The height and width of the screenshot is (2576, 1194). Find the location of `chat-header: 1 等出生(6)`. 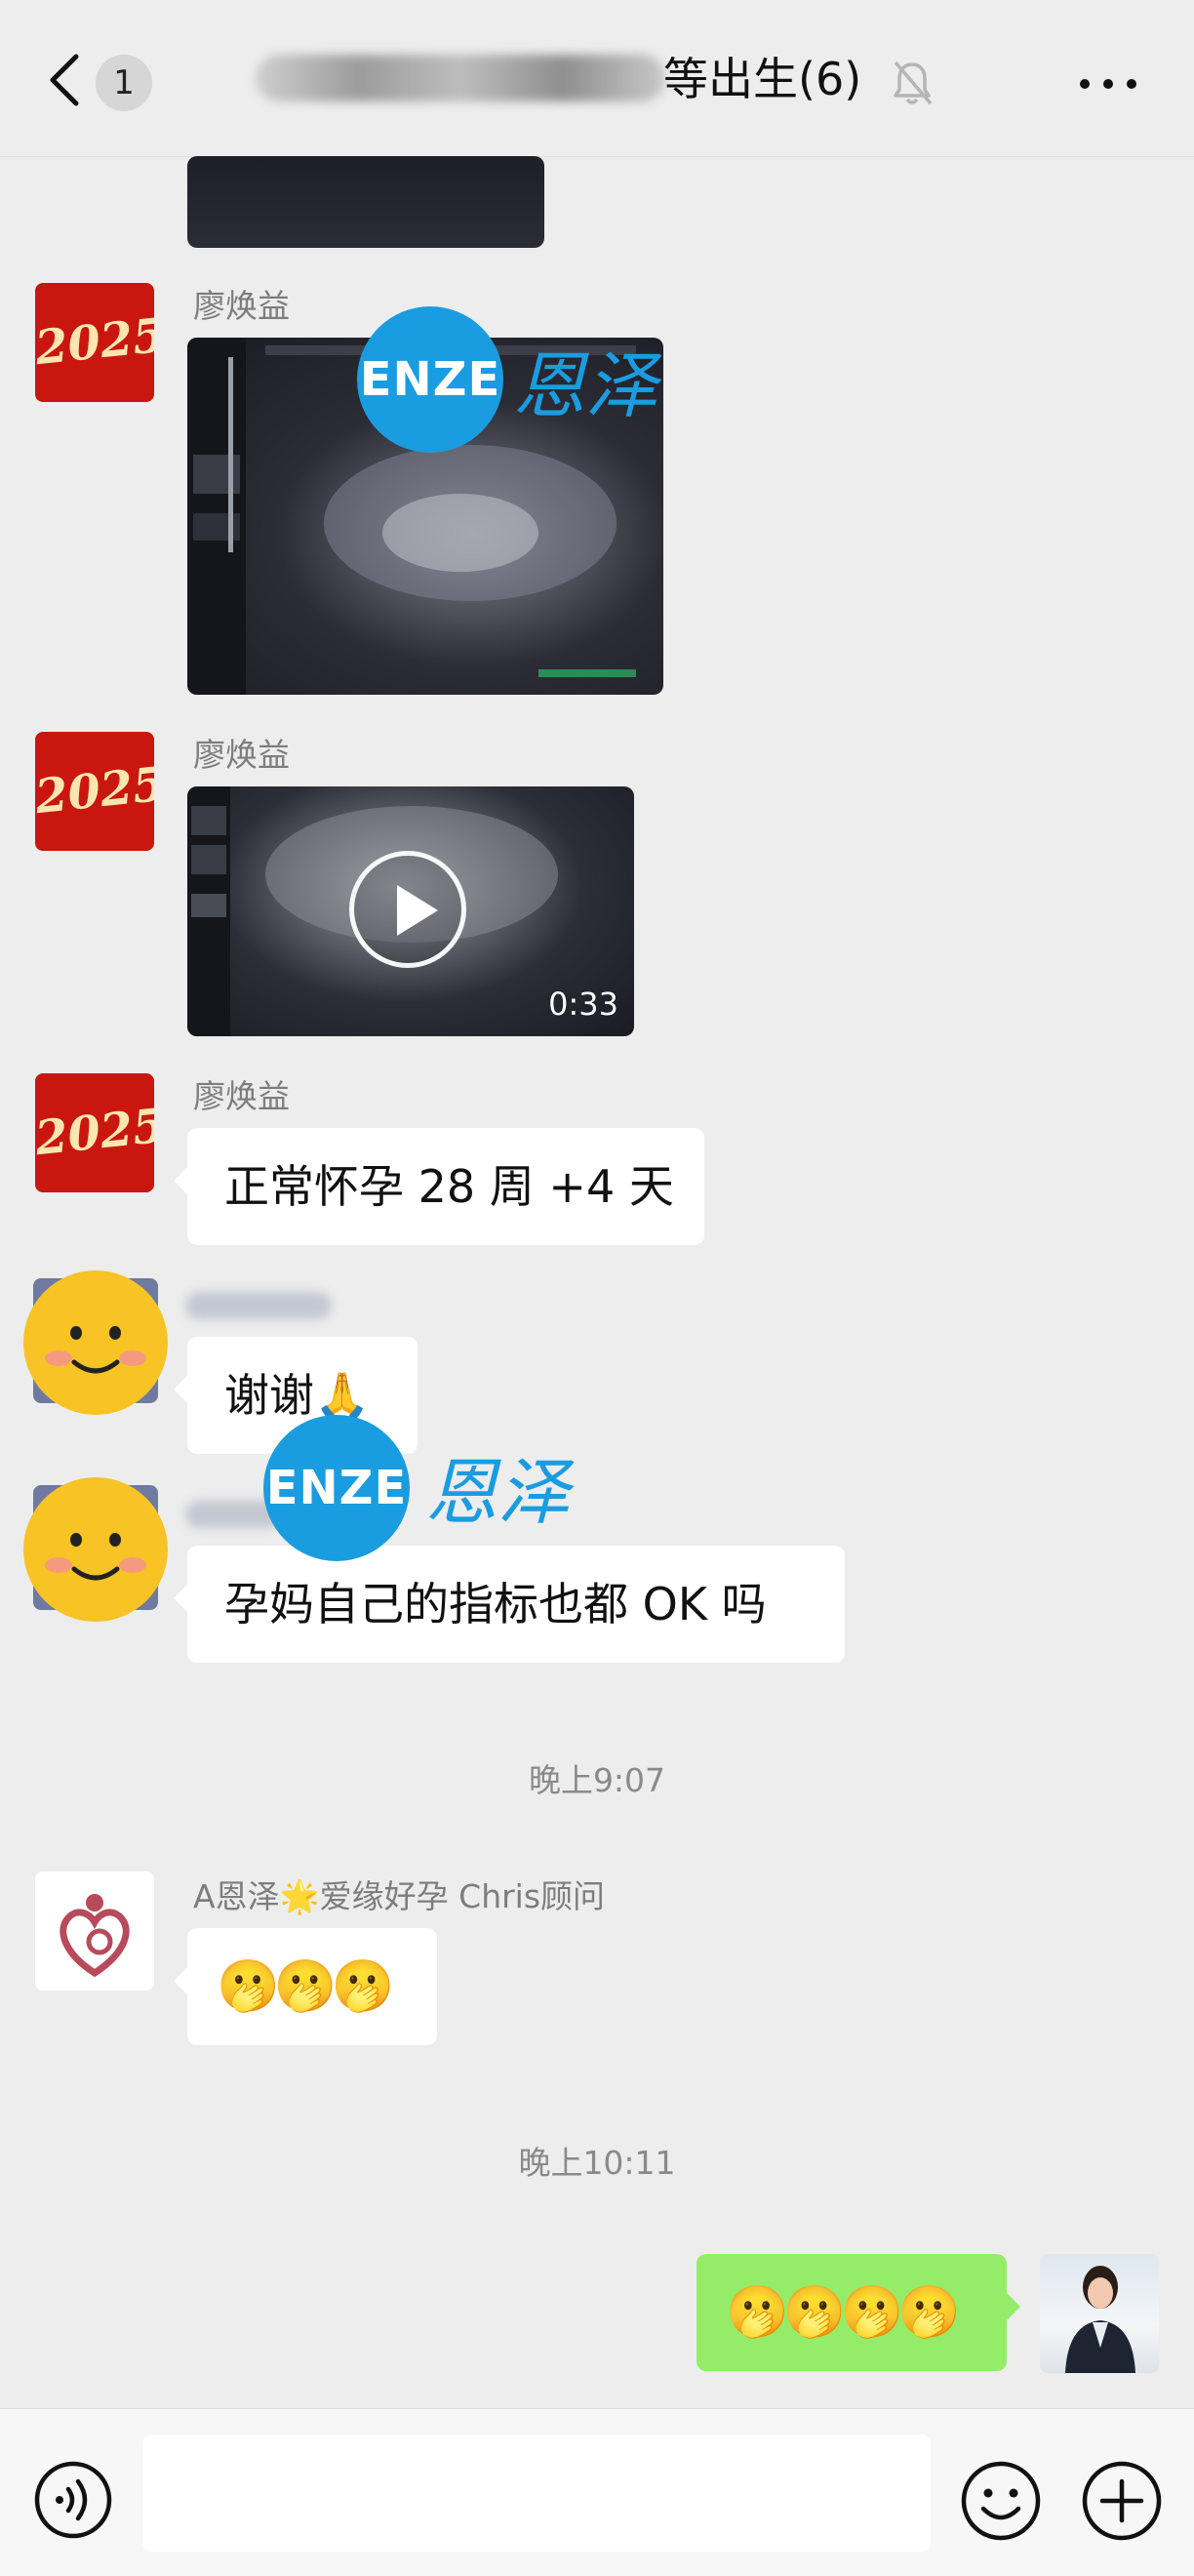

chat-header: 1 等出生(6) is located at coordinates (597, 78).